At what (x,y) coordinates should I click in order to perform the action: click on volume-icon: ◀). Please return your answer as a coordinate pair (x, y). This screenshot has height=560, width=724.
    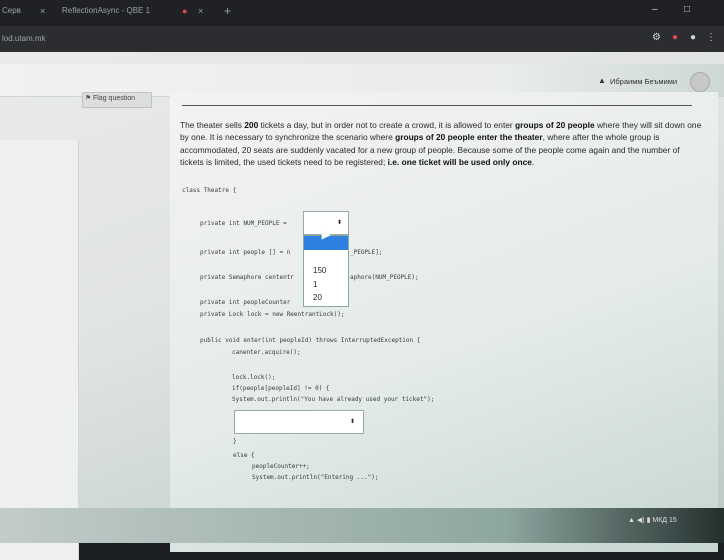
    Looking at the image, I should click on (641, 520).